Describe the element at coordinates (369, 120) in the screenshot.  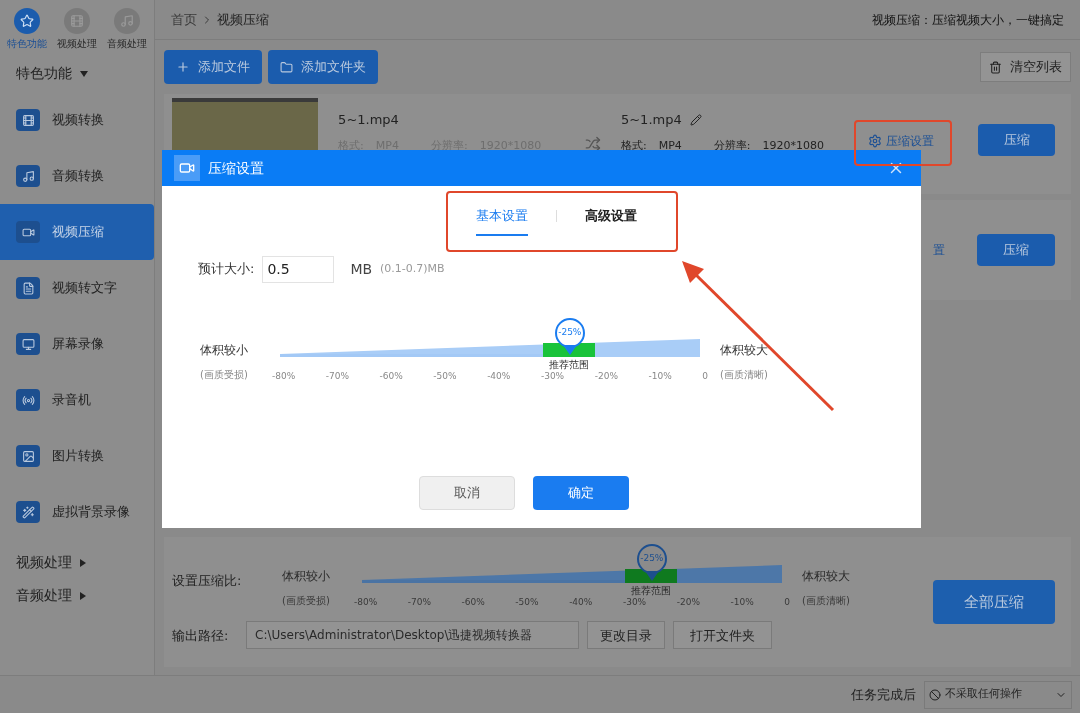
I see `file-name: 5~1.mp4` at that location.